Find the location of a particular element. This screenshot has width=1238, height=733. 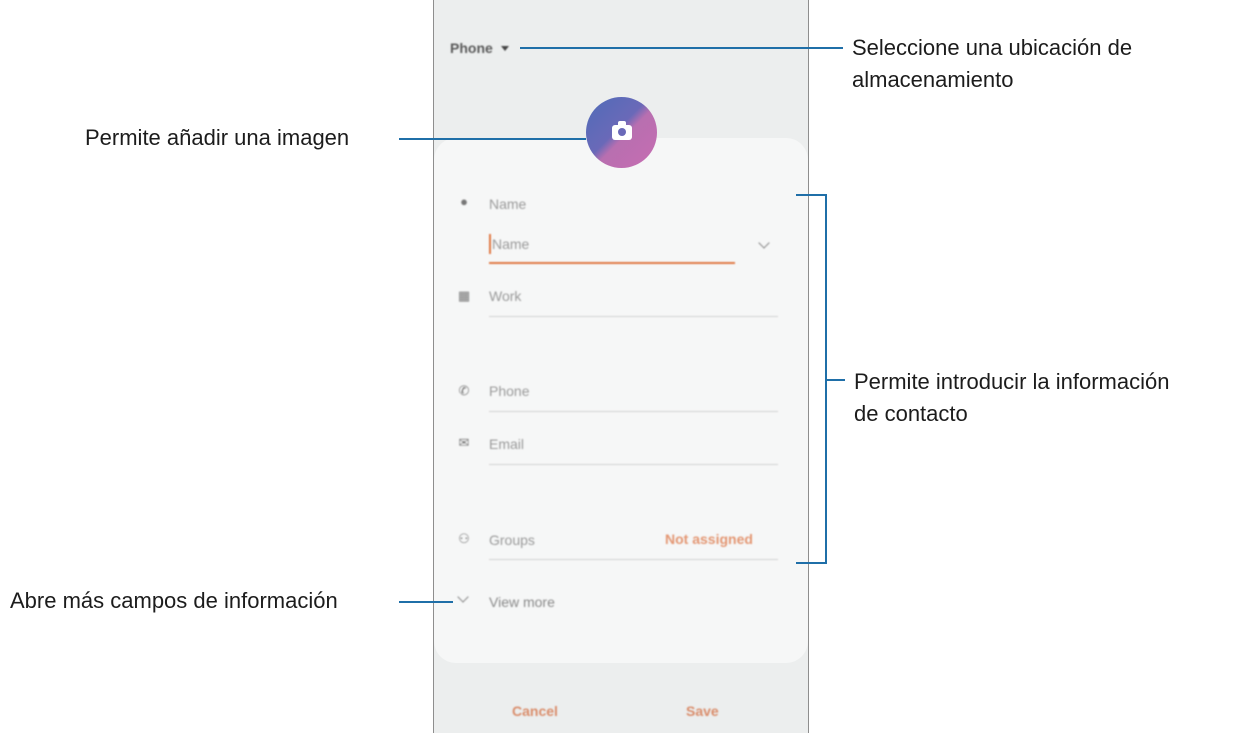

storage-selector: Phone is located at coordinates (479, 48).